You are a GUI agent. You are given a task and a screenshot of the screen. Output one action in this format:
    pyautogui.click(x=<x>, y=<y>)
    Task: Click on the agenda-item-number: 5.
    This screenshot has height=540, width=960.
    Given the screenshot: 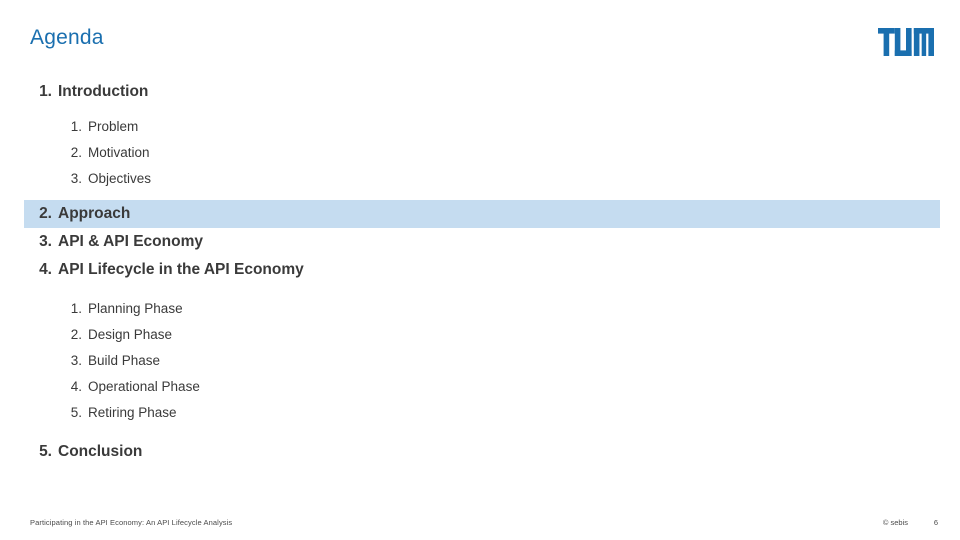 What is the action you would take?
    pyautogui.click(x=45, y=451)
    